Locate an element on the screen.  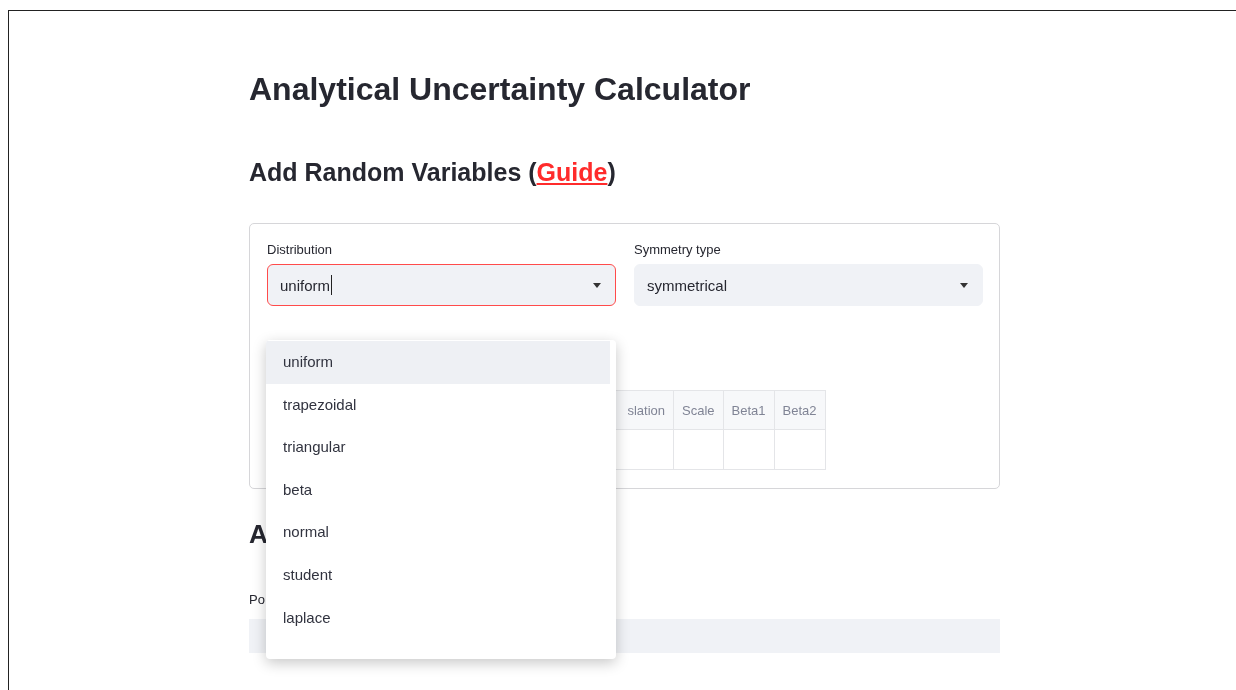
page-title: Analytical Uncertainty Calculator is located at coordinates (500, 89).